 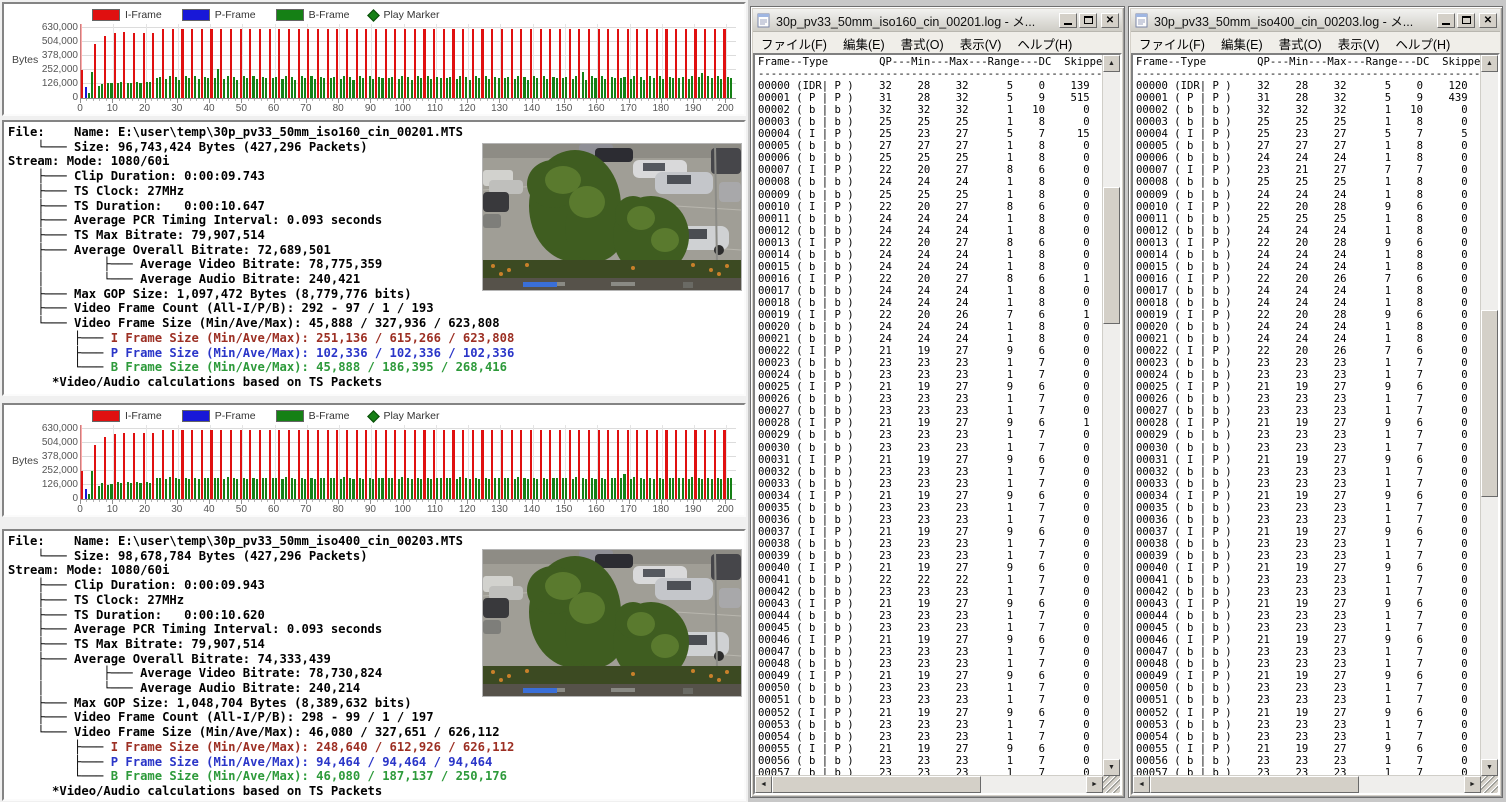 What do you see at coordinates (374, 15) in the screenshot?
I see `play-marker-swatch` at bounding box center [374, 15].